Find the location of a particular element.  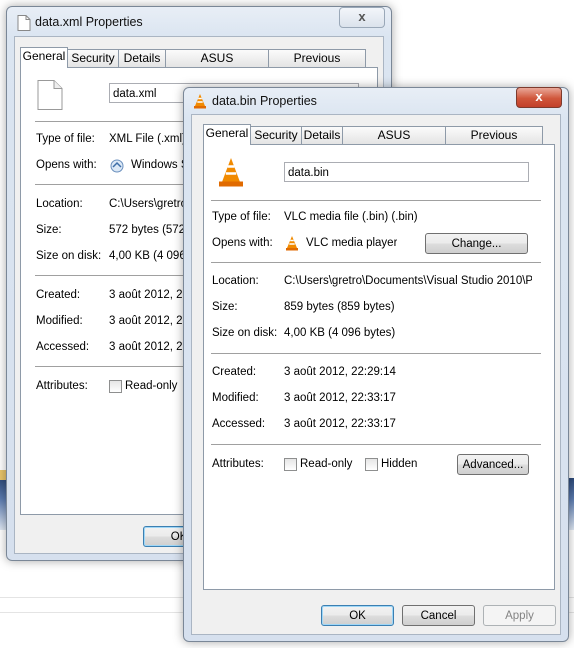

size-on-disk-value: 4,00 KB (4 096 bytes) is located at coordinates (340, 333).